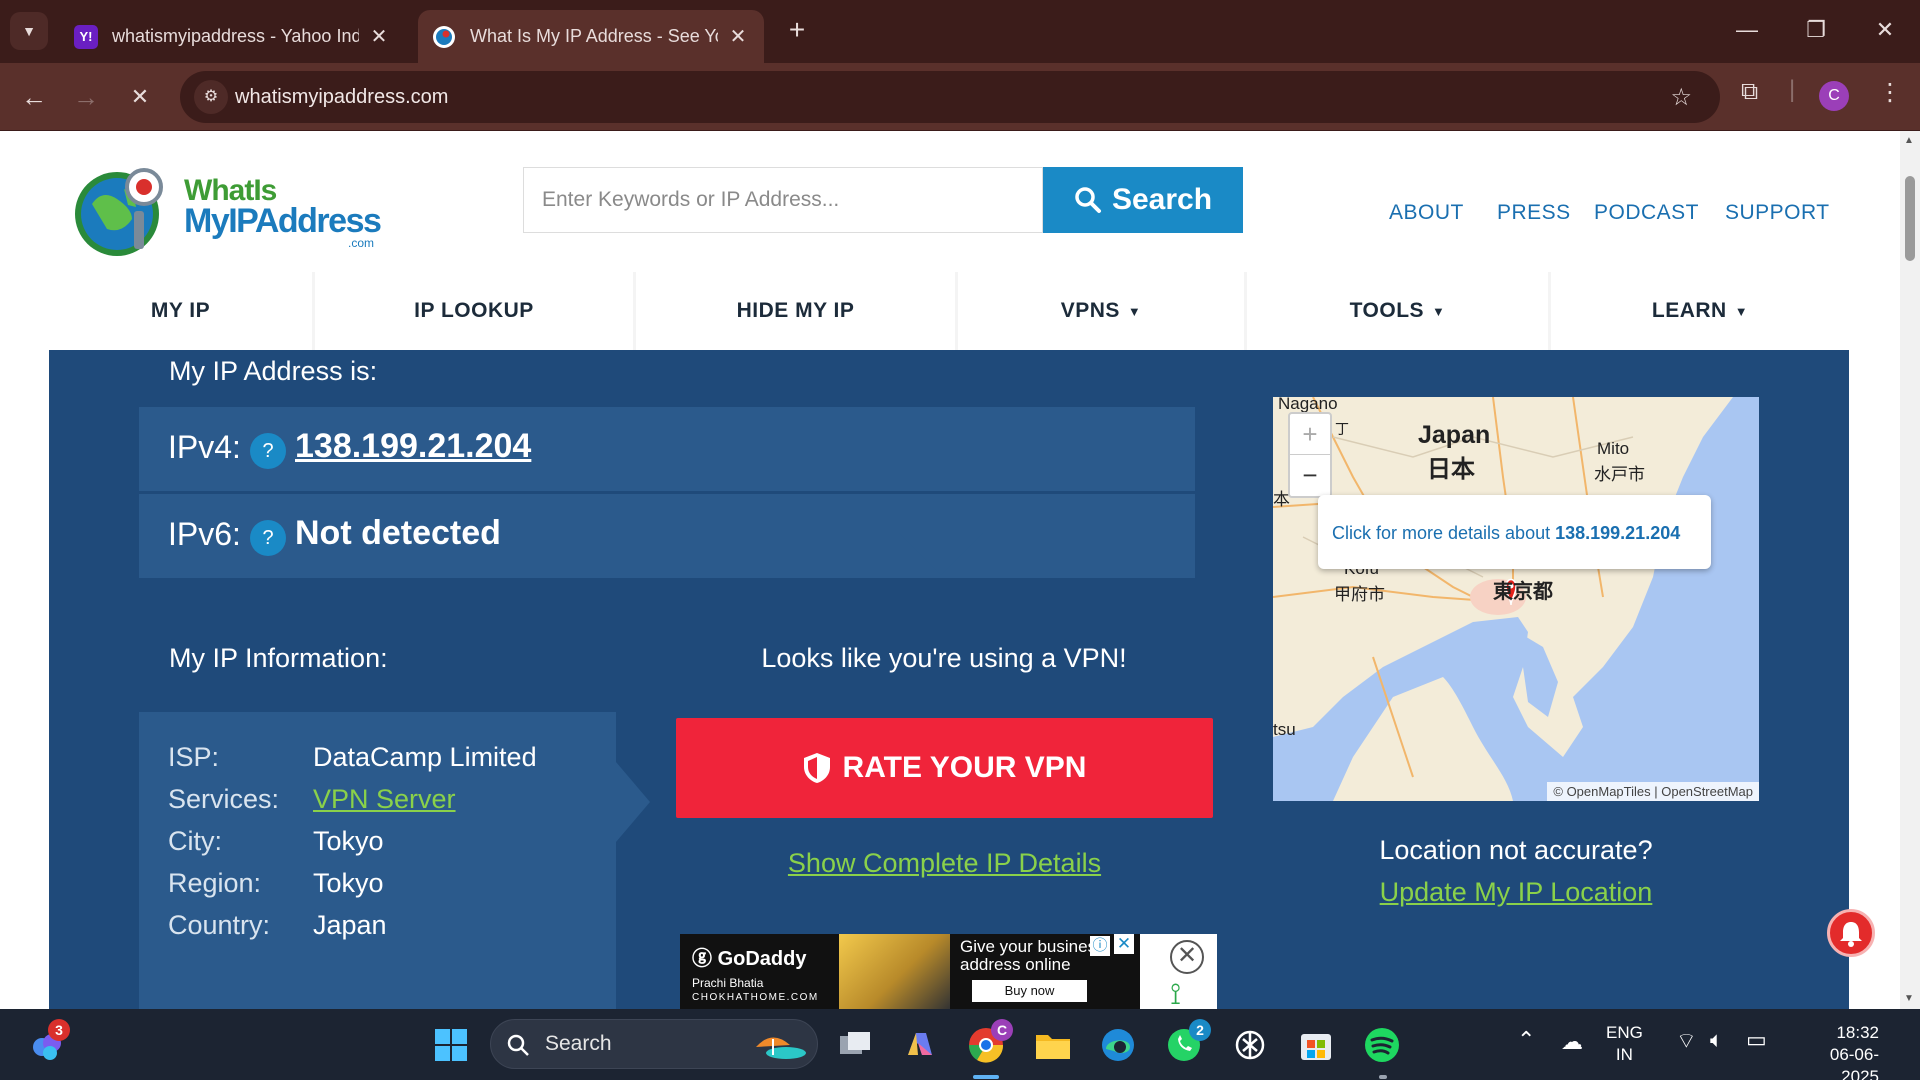 Image resolution: width=1920 pixels, height=1080 pixels. I want to click on clock: 18:32 06-06-2025, so click(1837, 1051).